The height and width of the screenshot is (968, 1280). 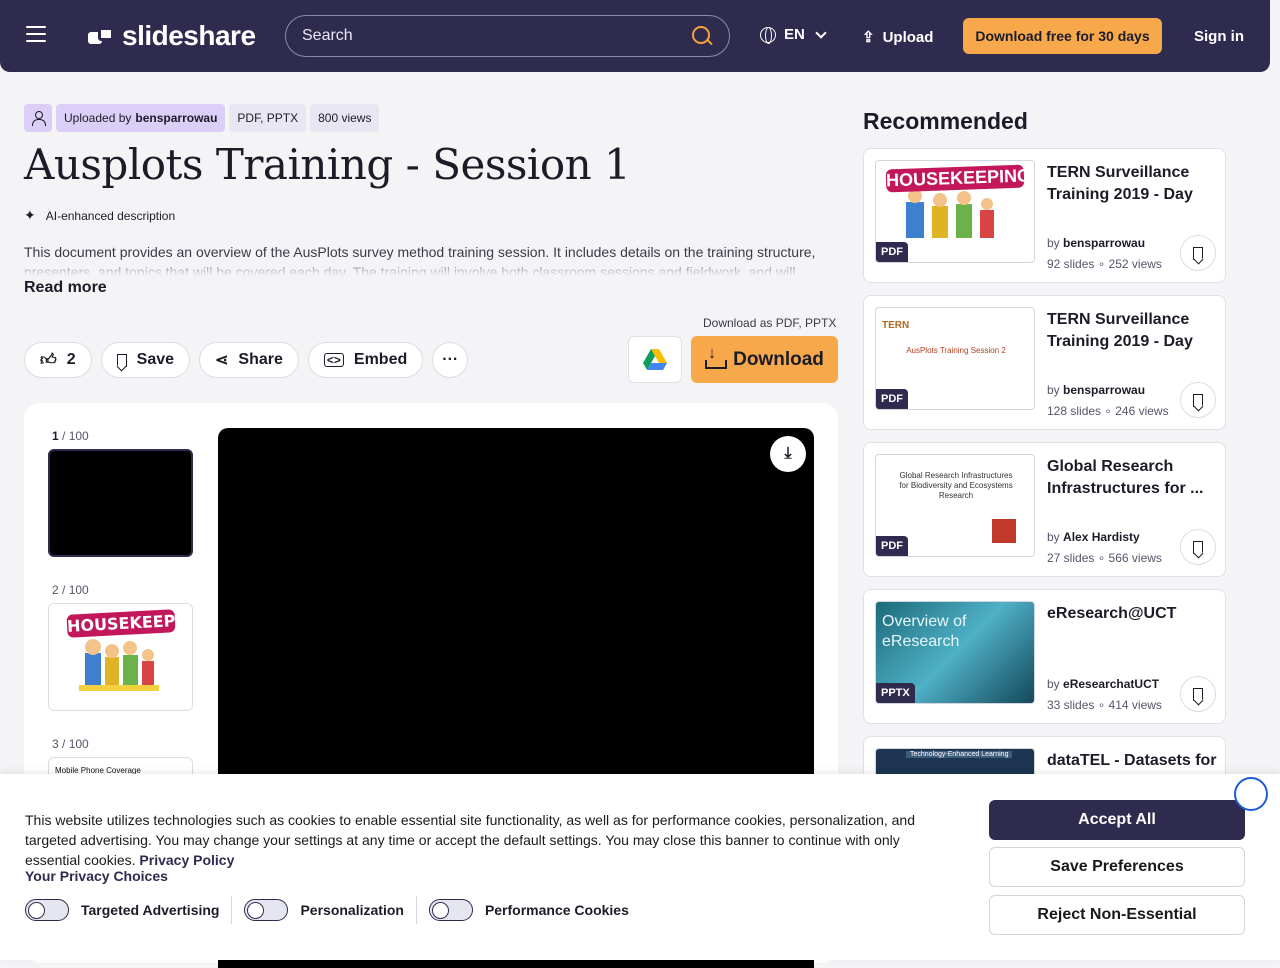 What do you see at coordinates (821, 32) in the screenshot?
I see `chevron-down-icon` at bounding box center [821, 32].